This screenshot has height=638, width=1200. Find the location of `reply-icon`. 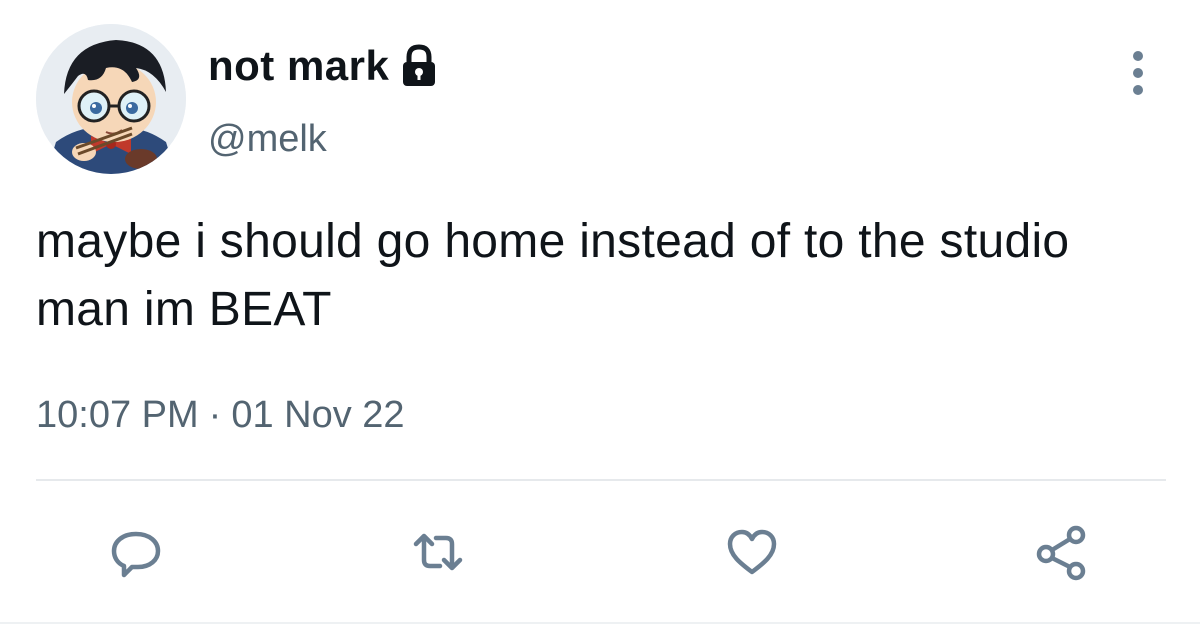

reply-icon is located at coordinates (136, 554).